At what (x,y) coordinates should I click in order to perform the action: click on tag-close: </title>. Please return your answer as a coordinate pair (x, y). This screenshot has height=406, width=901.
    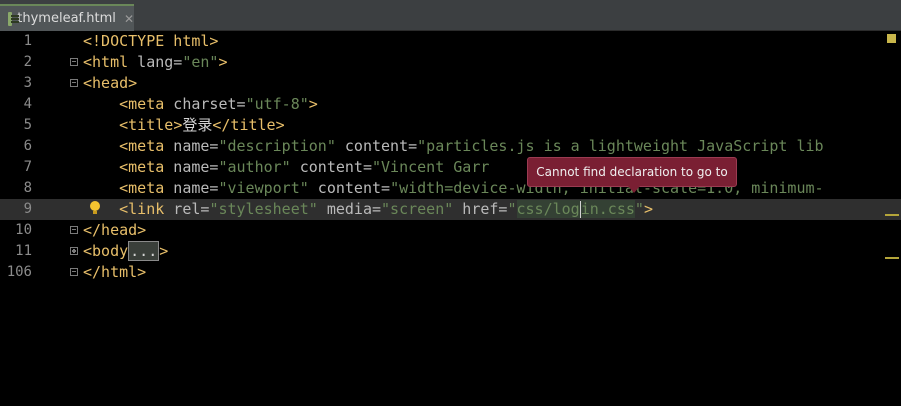
    Looking at the image, I should click on (248, 125).